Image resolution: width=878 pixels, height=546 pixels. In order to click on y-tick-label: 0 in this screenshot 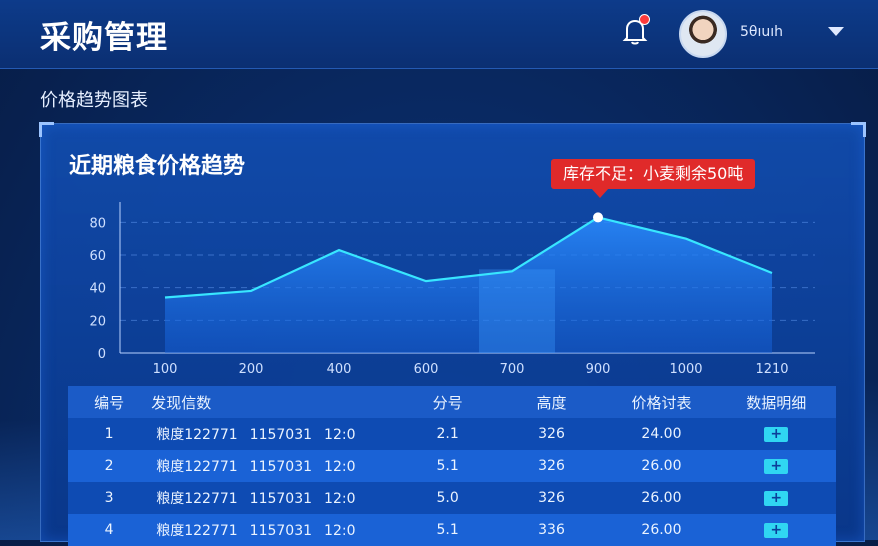, I will do `click(102, 354)`.